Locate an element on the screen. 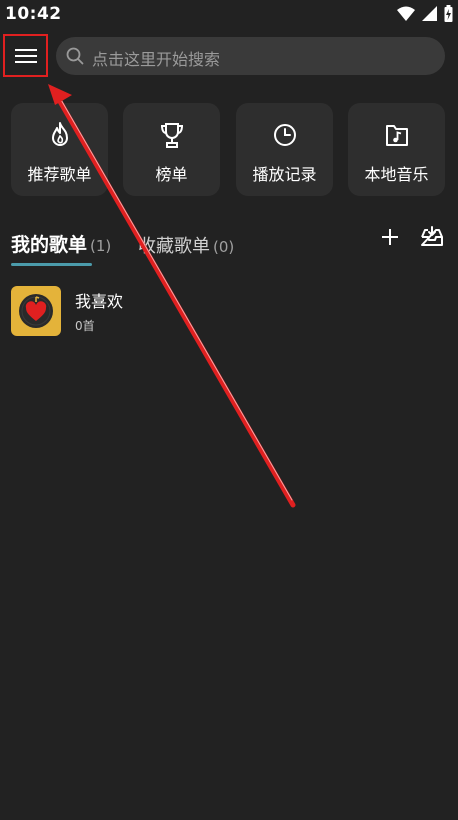 The width and height of the screenshot is (458, 820). tab-actions is located at coordinates (412, 237).